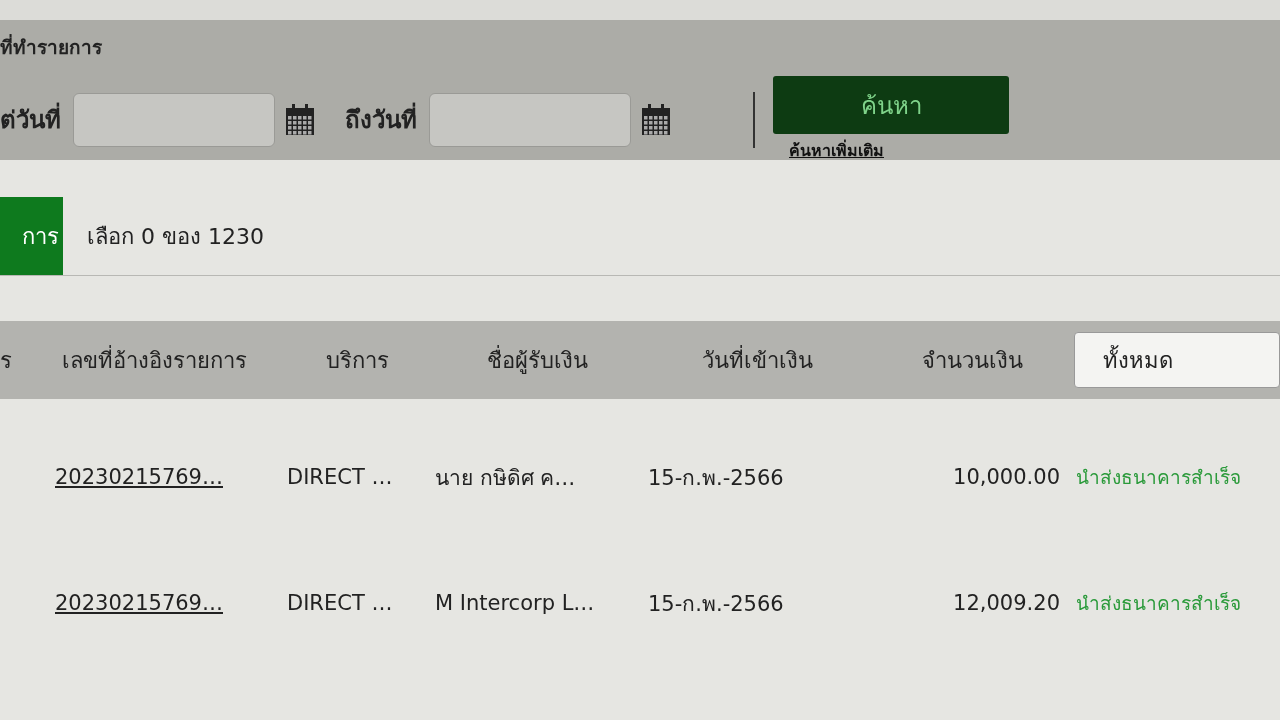  I want to click on filter-title: ที่ทำรายการ, so click(51, 46).